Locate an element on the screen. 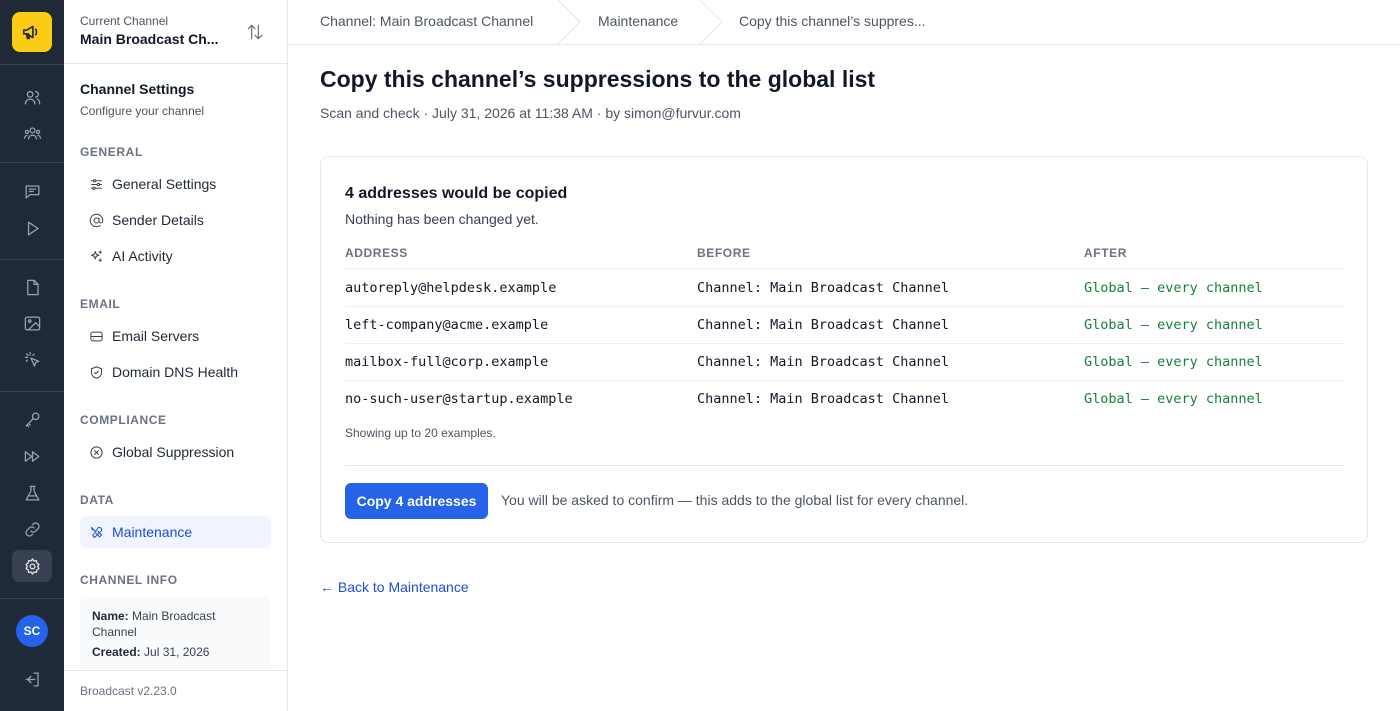 This screenshot has width=1400, height=711. sidebar-title: Channel Settings is located at coordinates (137, 89).